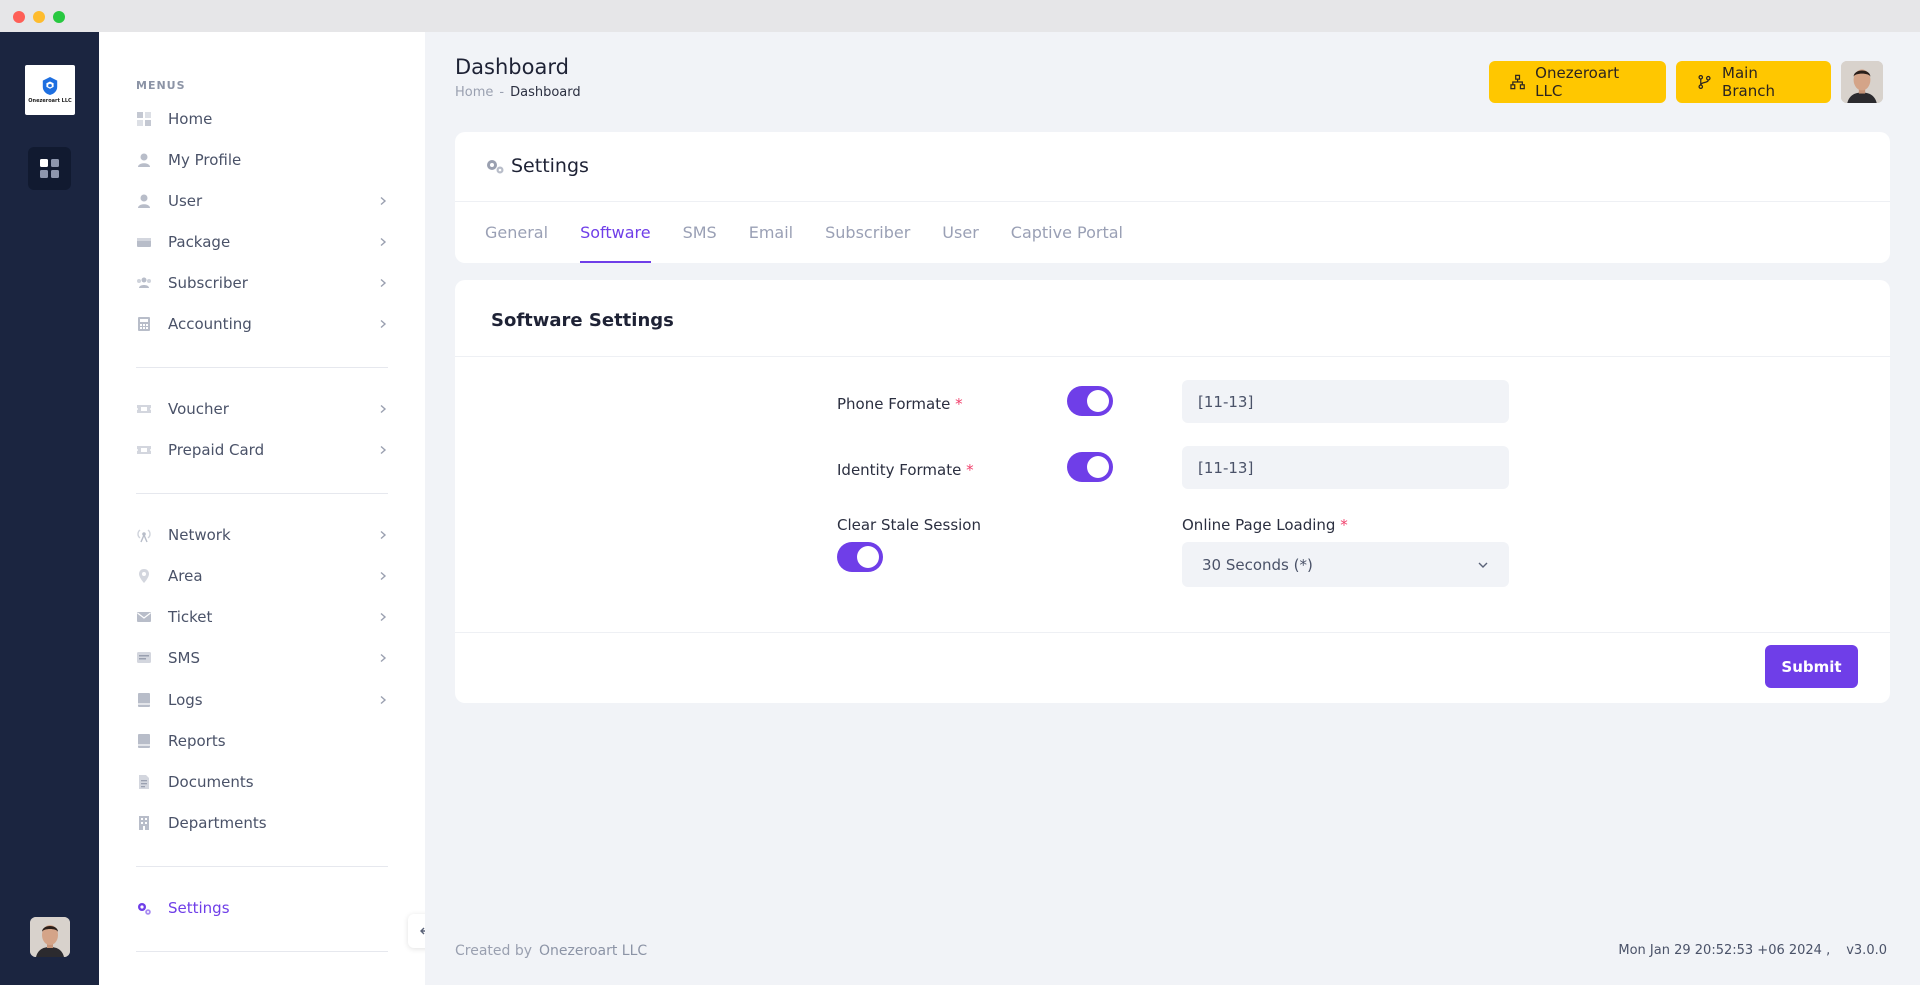 The height and width of the screenshot is (985, 1920). What do you see at coordinates (771, 232) in the screenshot?
I see `tab-email: Email` at bounding box center [771, 232].